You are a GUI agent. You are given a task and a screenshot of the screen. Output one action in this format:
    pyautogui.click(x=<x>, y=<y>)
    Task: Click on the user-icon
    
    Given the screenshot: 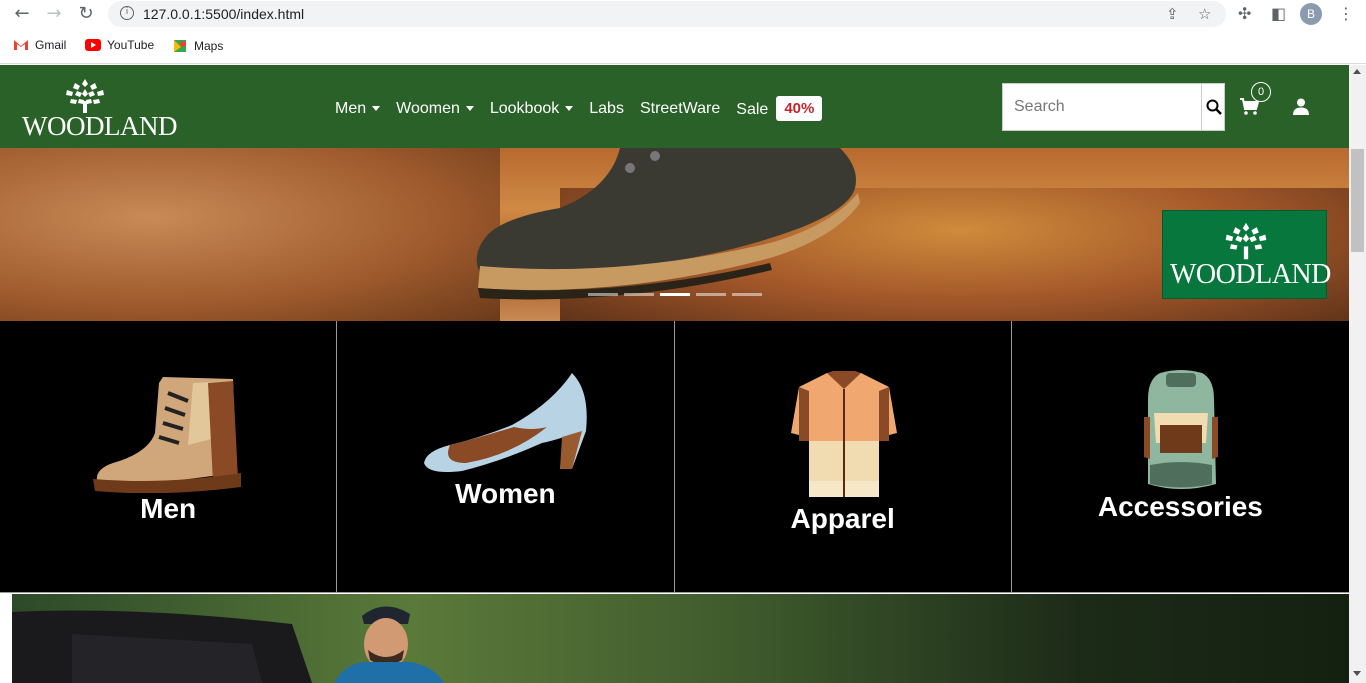 What is the action you would take?
    pyautogui.click(x=1301, y=106)
    